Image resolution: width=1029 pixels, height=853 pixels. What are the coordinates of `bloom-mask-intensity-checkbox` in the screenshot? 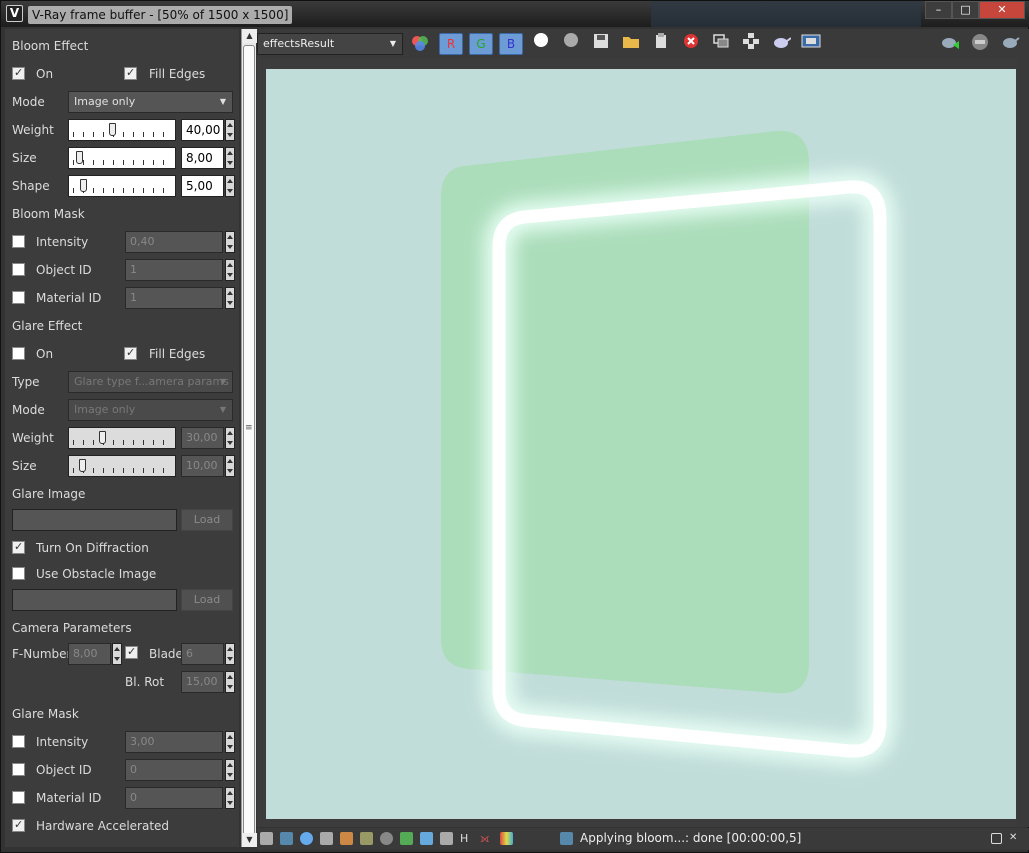 It's located at (18, 241).